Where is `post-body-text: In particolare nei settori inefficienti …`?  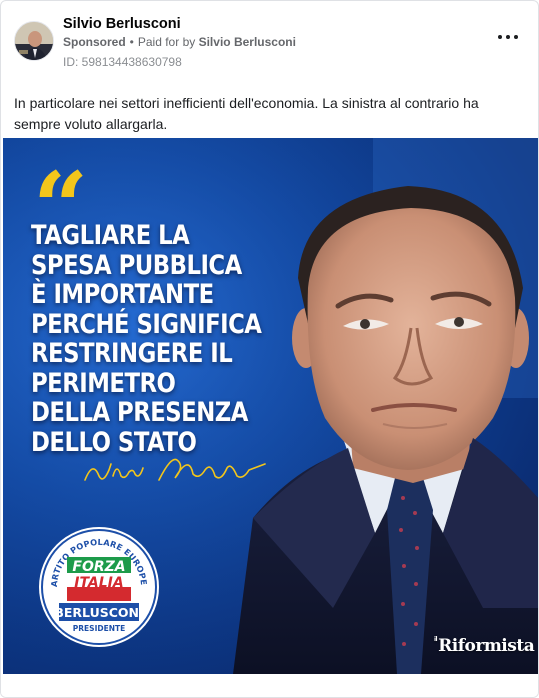 post-body-text: In particolare nei settori inefficienti … is located at coordinates (246, 113).